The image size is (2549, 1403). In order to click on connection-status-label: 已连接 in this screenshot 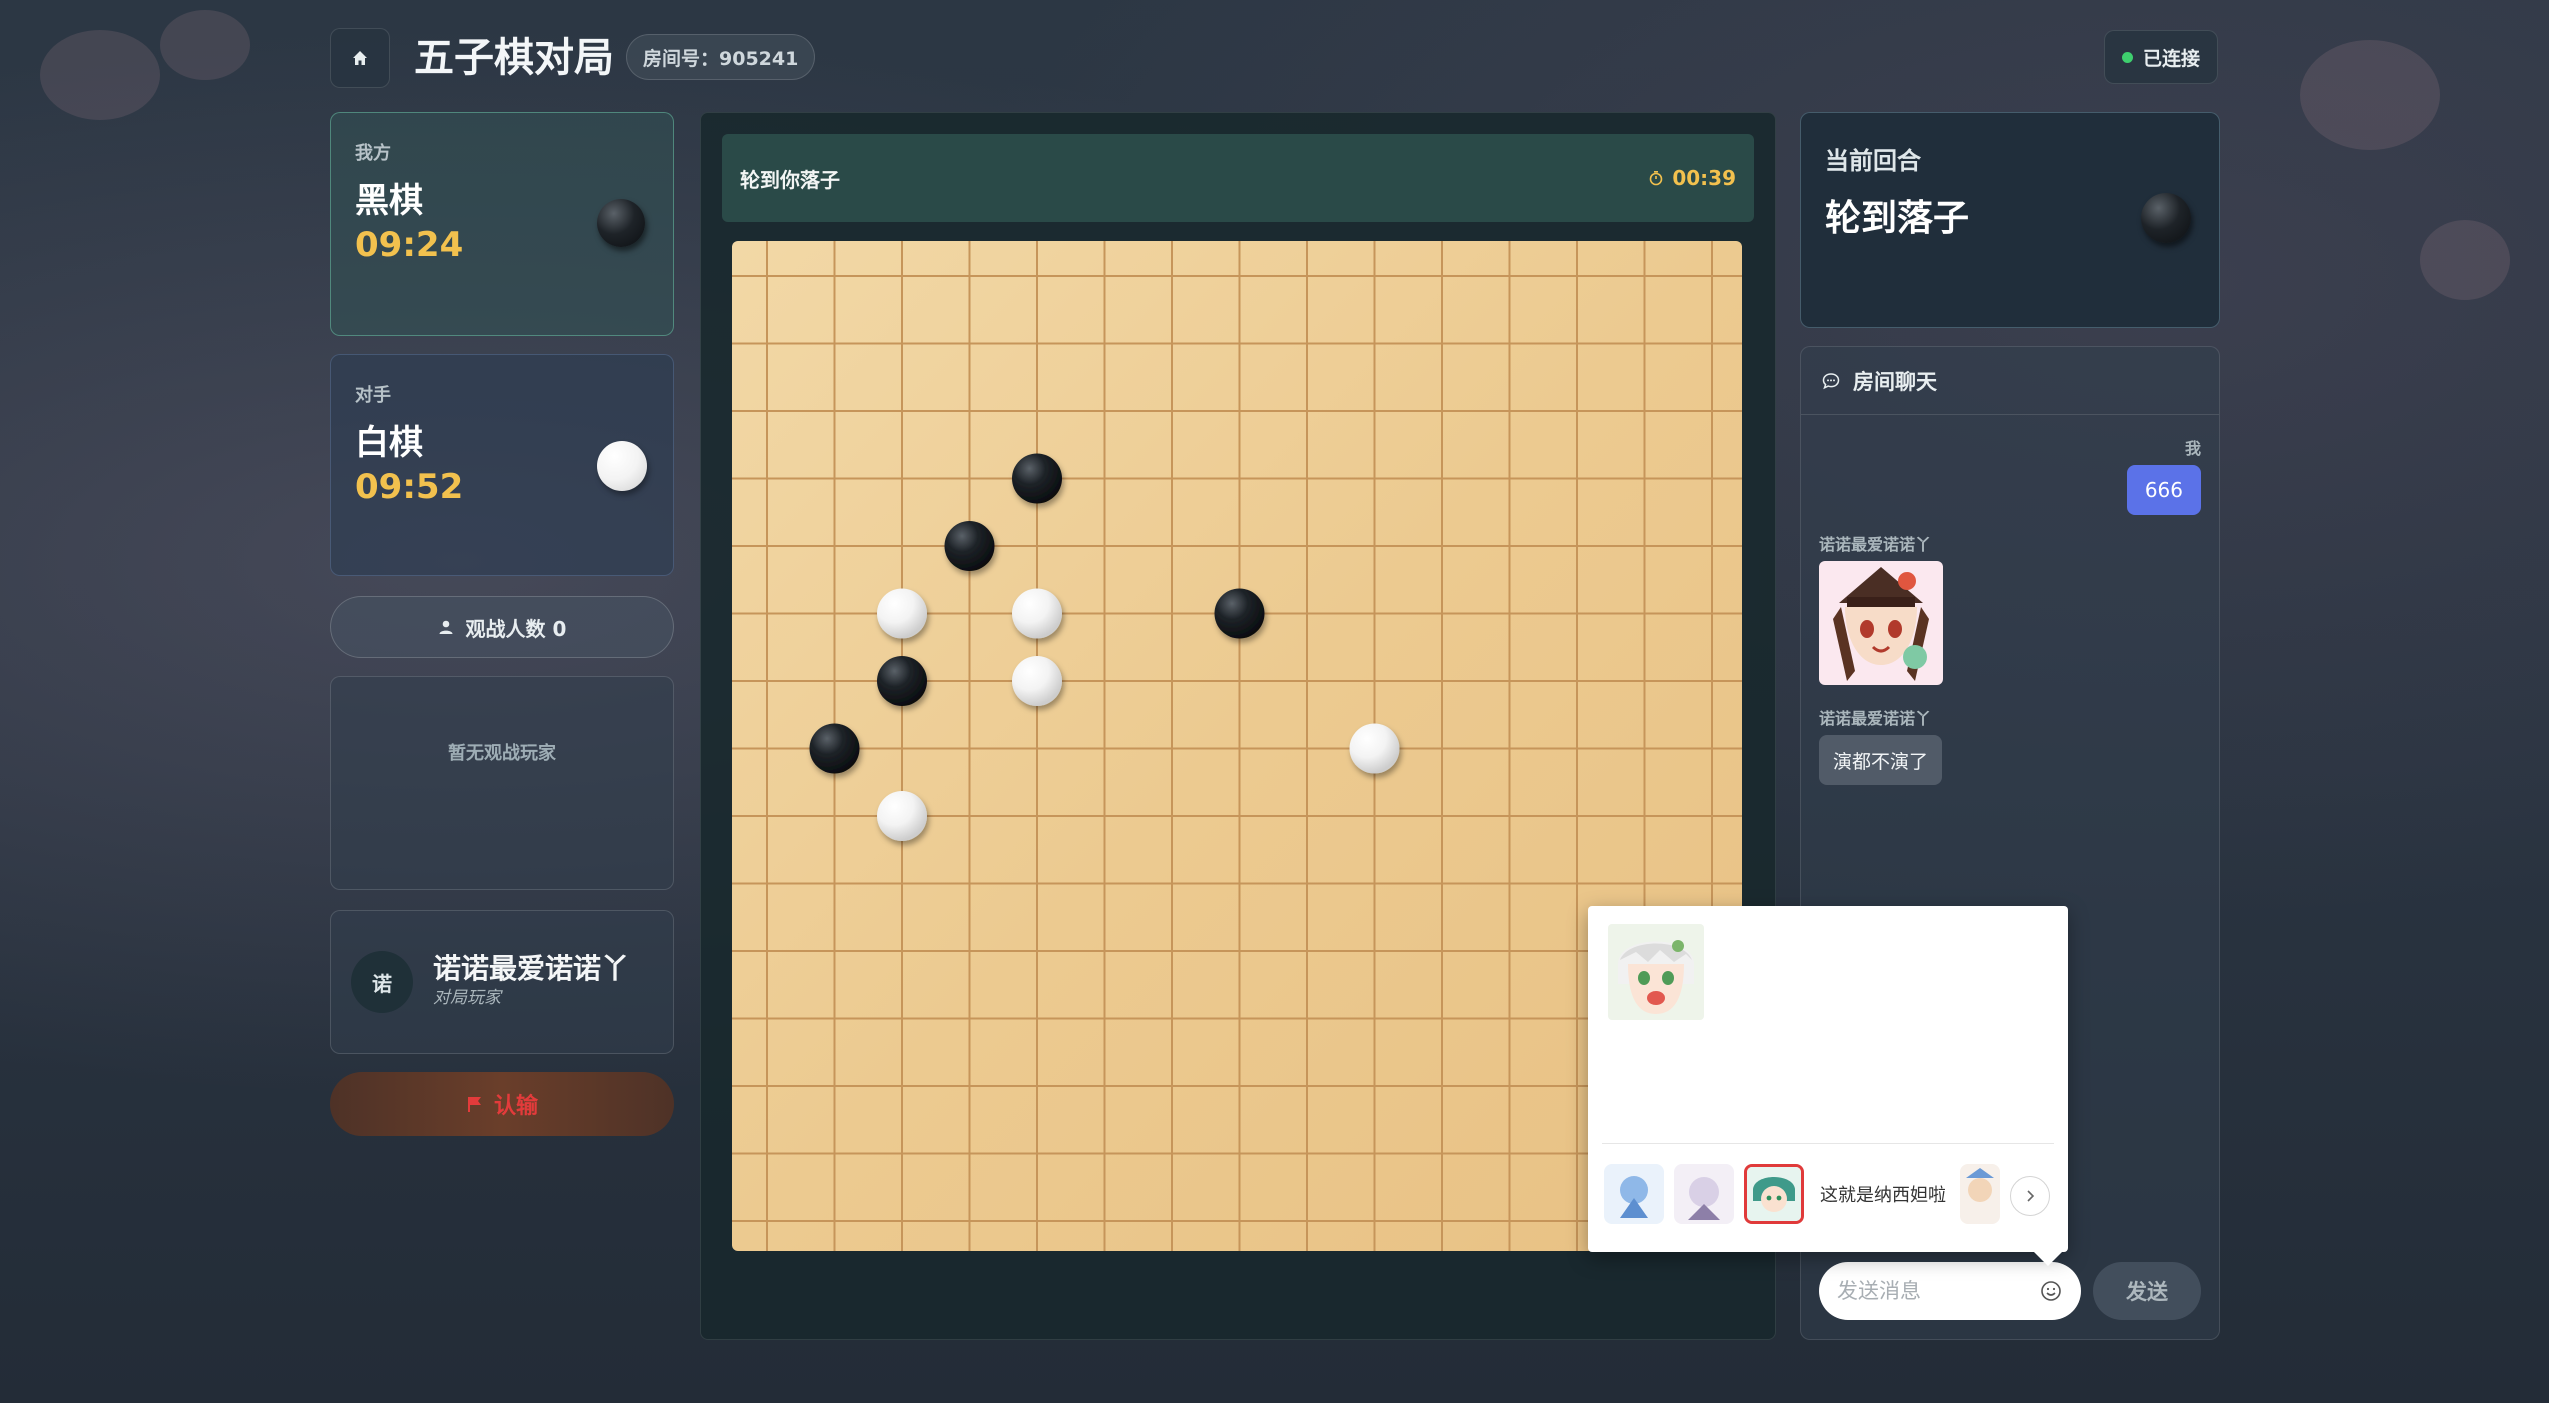, I will do `click(2171, 58)`.